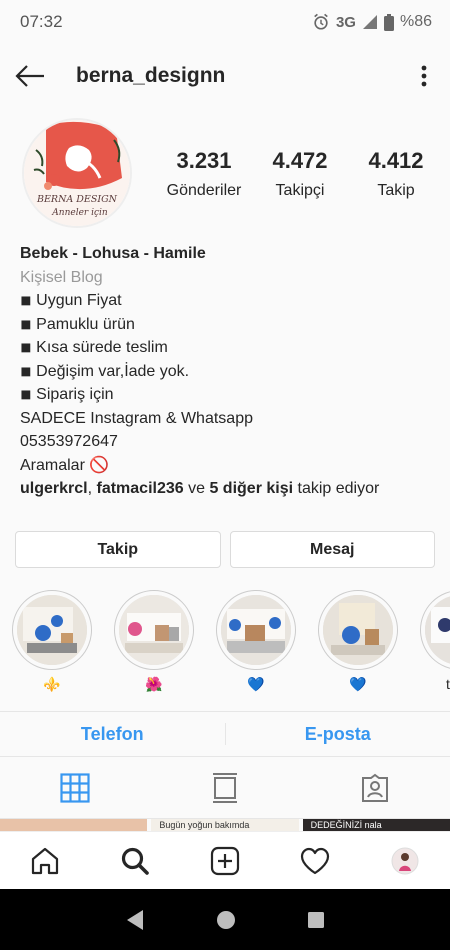 This screenshot has height=950, width=450. What do you see at coordinates (118, 549) in the screenshot?
I see `follow-button: Takip` at bounding box center [118, 549].